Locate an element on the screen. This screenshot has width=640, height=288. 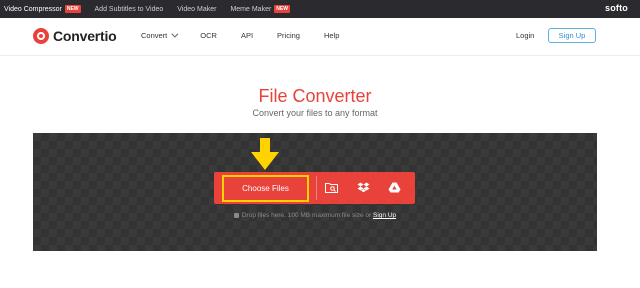
tool-link-video-compressor: Video Compressor NEW is located at coordinates (42, 9).